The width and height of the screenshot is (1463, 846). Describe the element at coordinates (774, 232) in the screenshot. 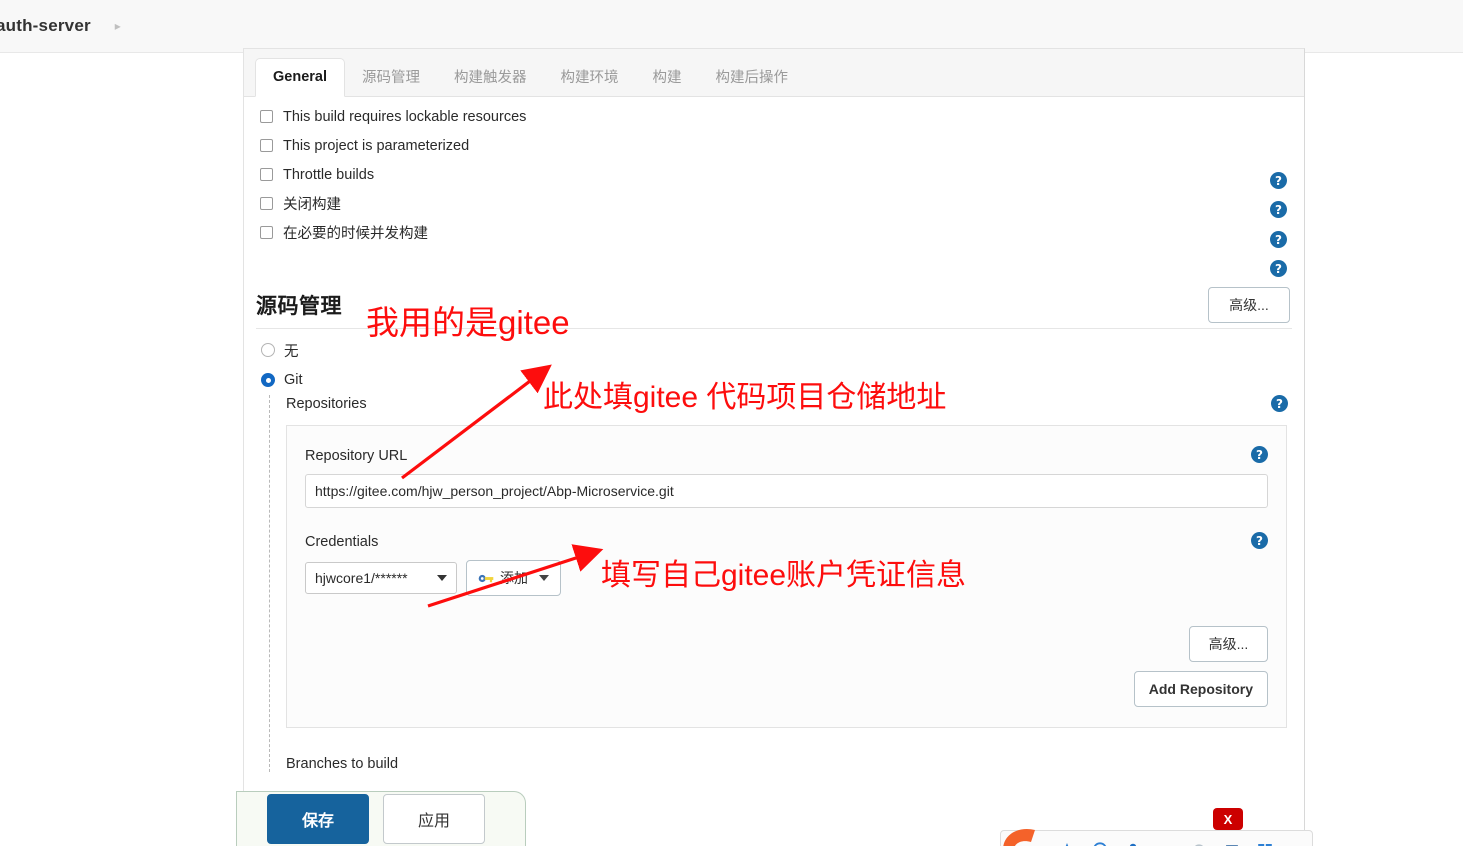

I see `checkbox-row-concurrent-build: 在必要的时候并发构建` at that location.